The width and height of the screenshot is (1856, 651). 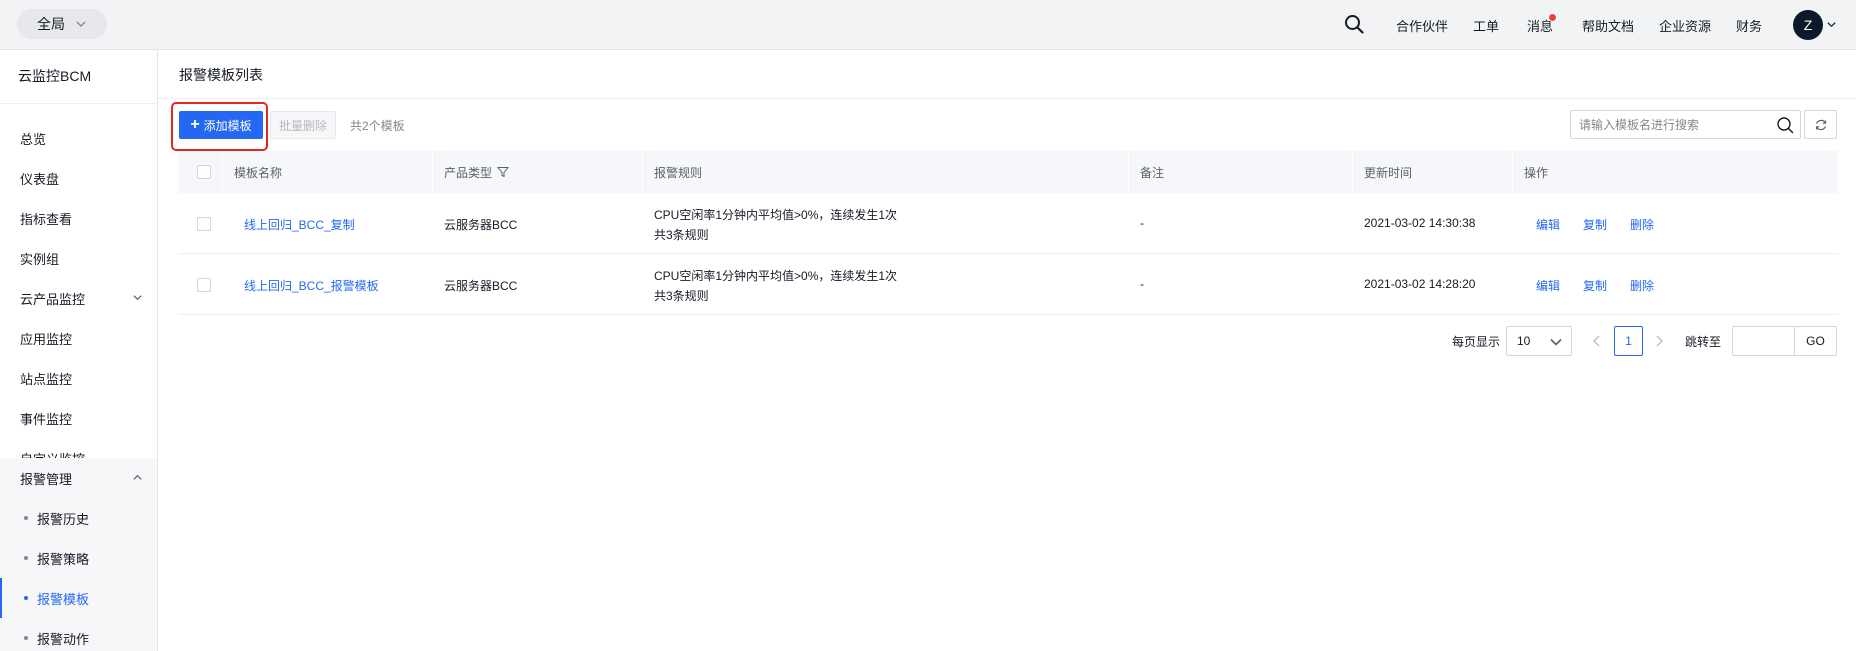 What do you see at coordinates (137, 477) in the screenshot?
I see `chevron-up-icon` at bounding box center [137, 477].